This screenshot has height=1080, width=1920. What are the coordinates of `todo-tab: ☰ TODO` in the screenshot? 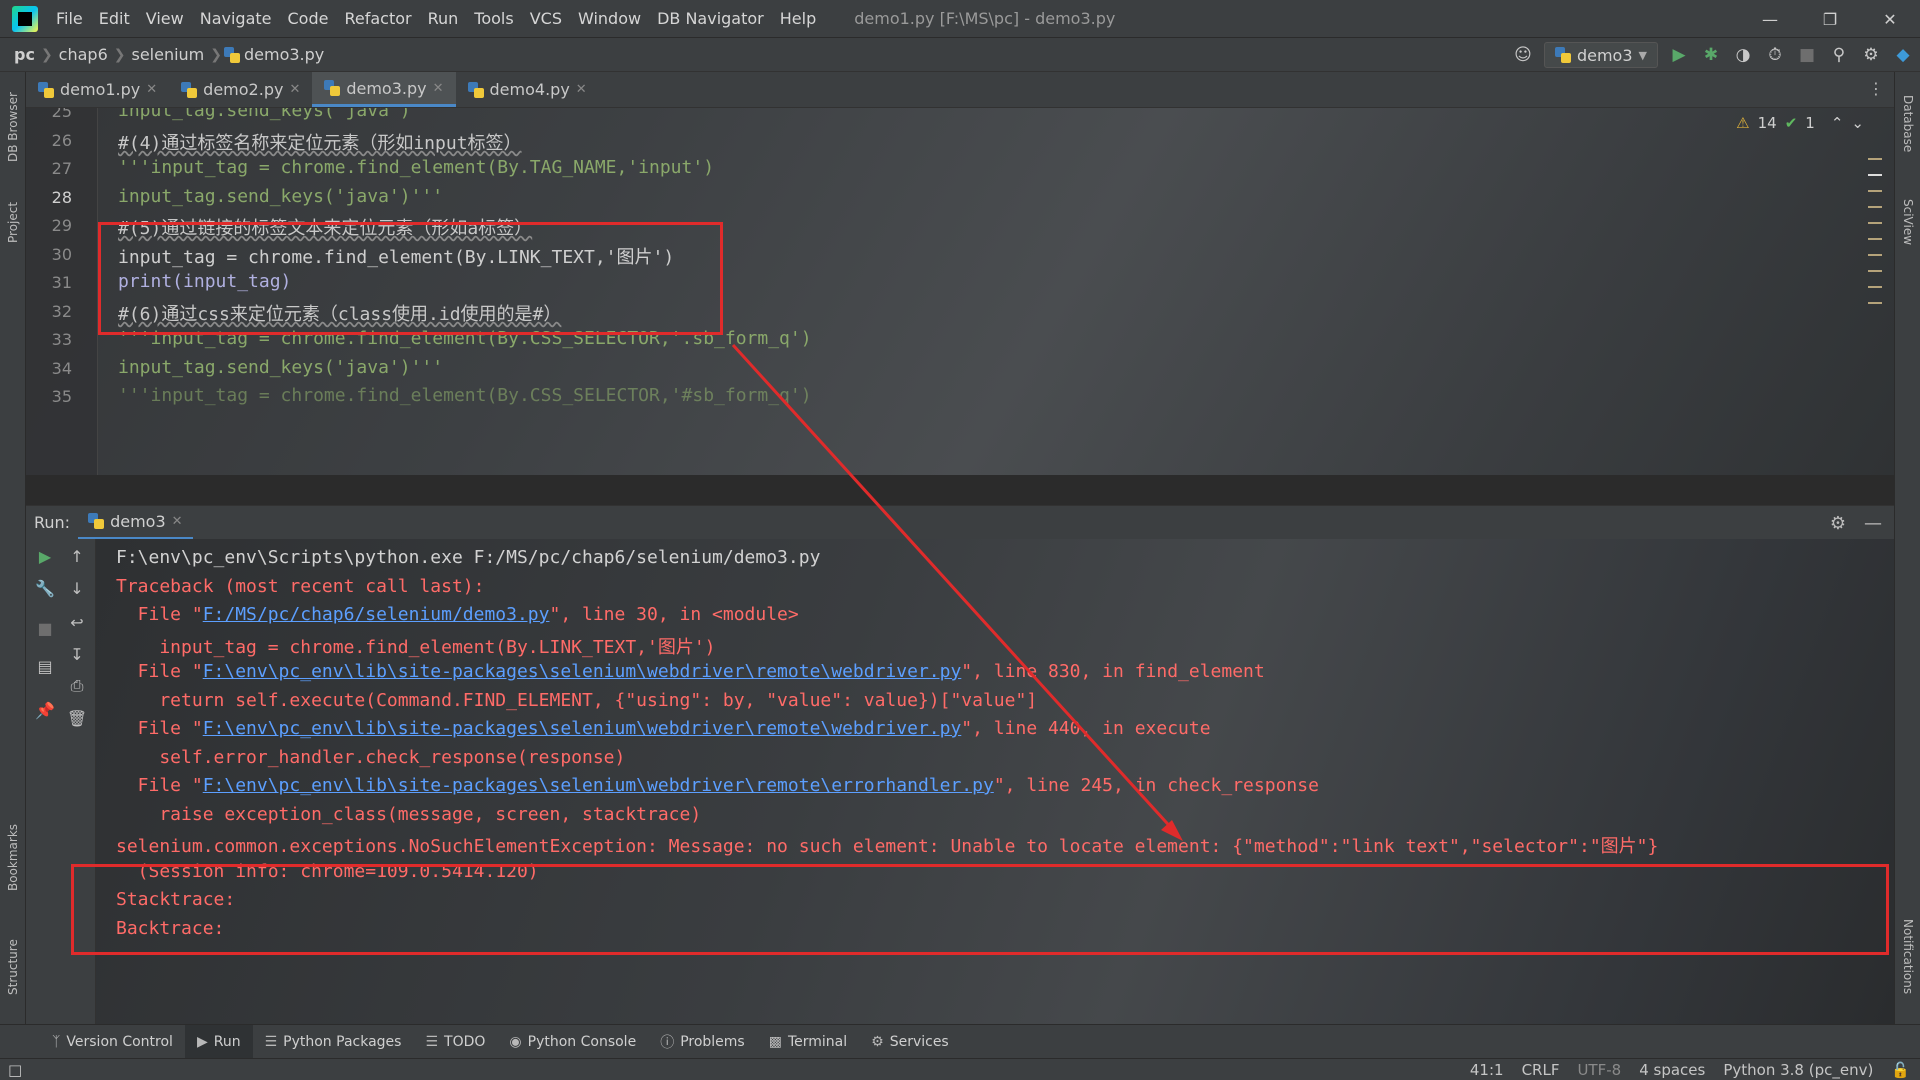 It's located at (455, 1042).